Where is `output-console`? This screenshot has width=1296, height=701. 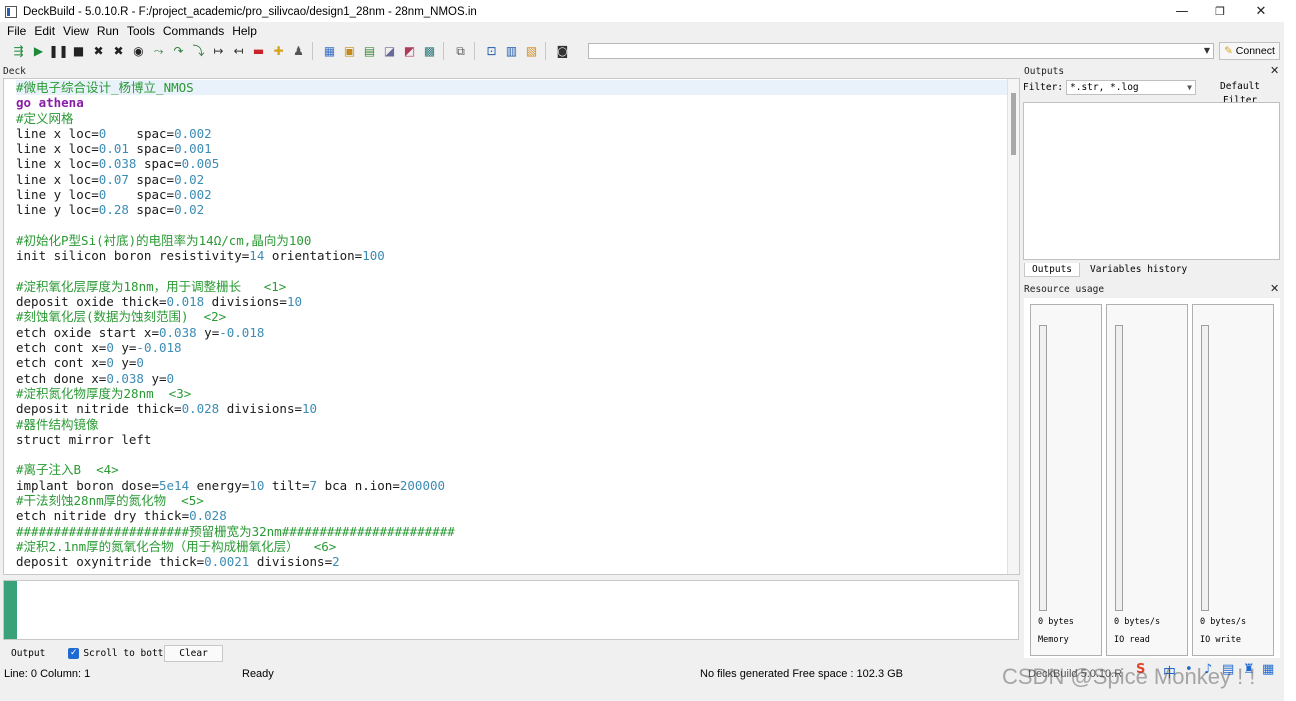
output-console is located at coordinates (511, 610).